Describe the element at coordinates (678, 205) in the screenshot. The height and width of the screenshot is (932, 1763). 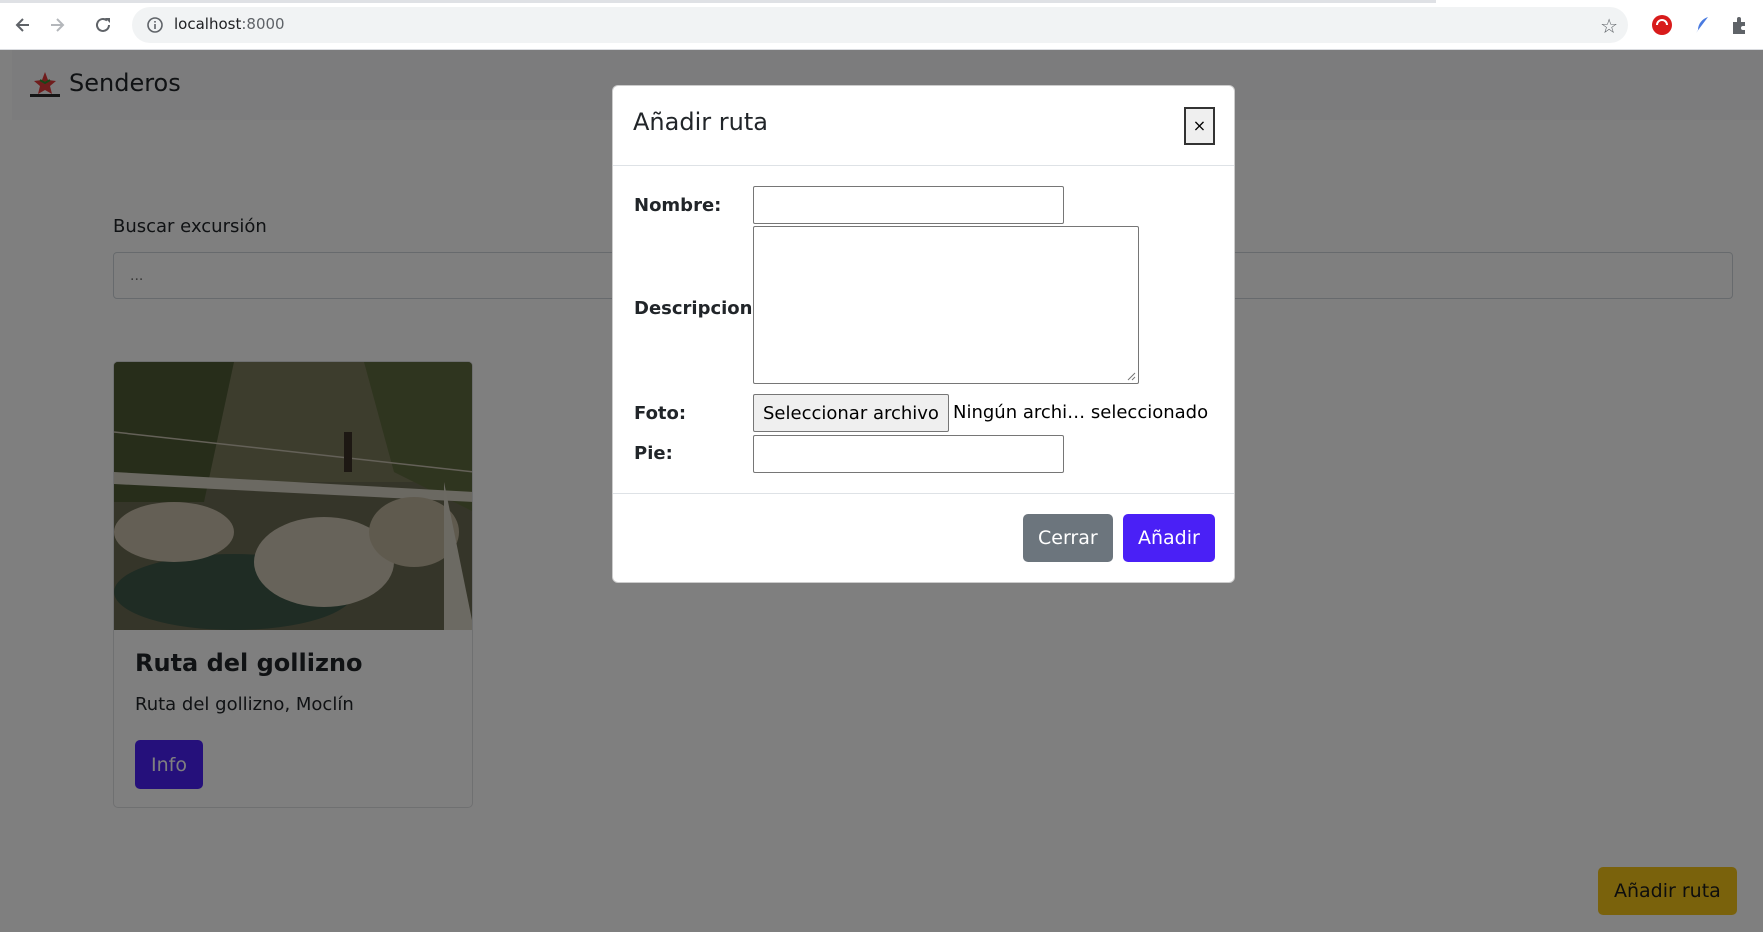
I see `nombre-label: Nombre:` at that location.